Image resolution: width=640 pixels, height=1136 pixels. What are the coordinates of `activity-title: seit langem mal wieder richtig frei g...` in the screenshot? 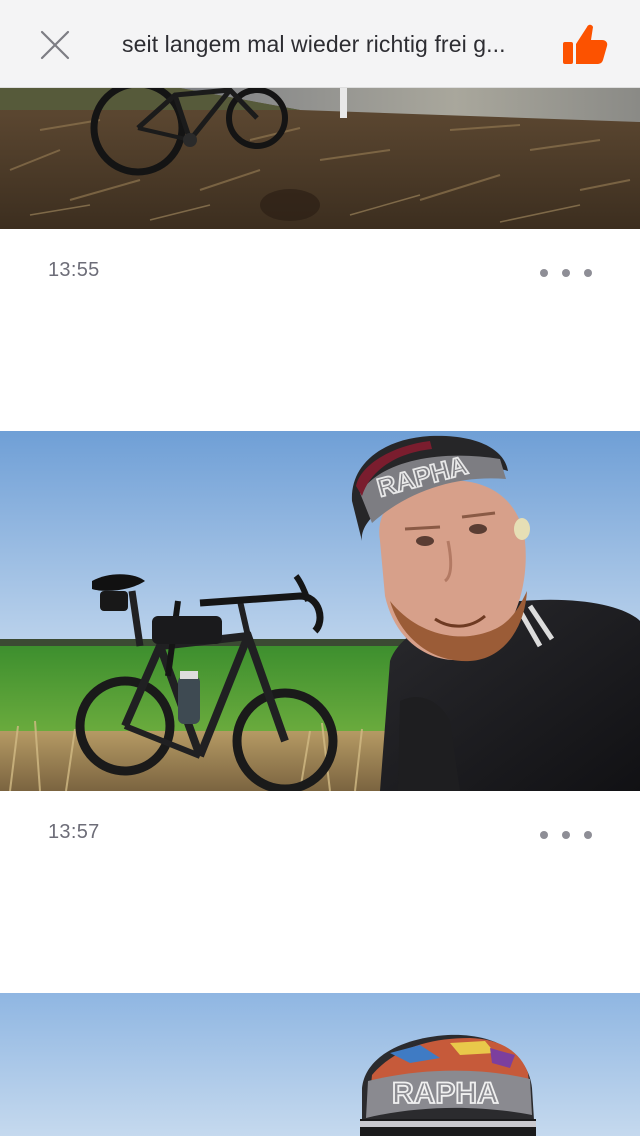 It's located at (314, 44).